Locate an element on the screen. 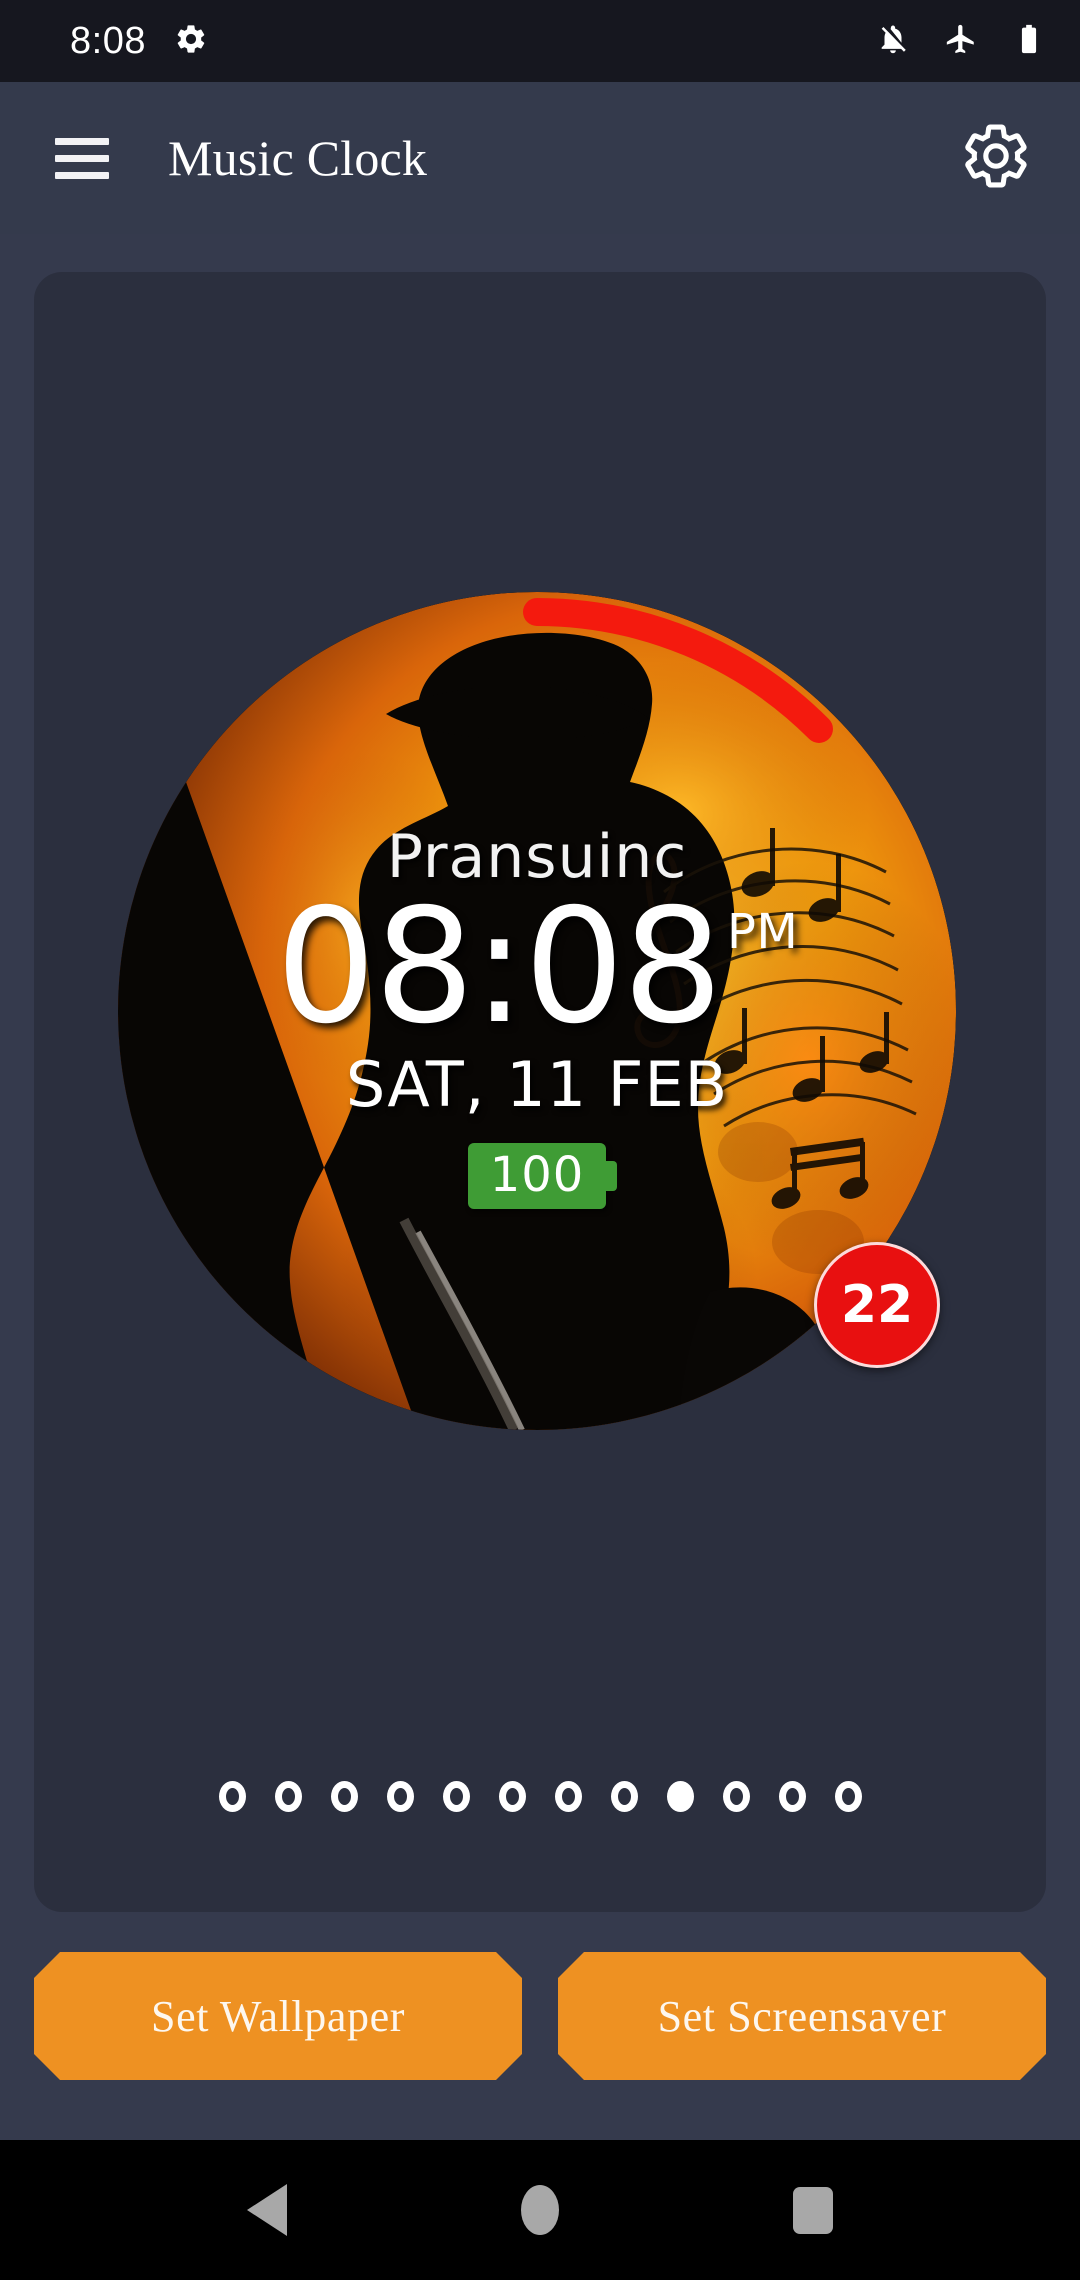 The height and width of the screenshot is (2280, 1080). temperature-value: 22 is located at coordinates (877, 1305).